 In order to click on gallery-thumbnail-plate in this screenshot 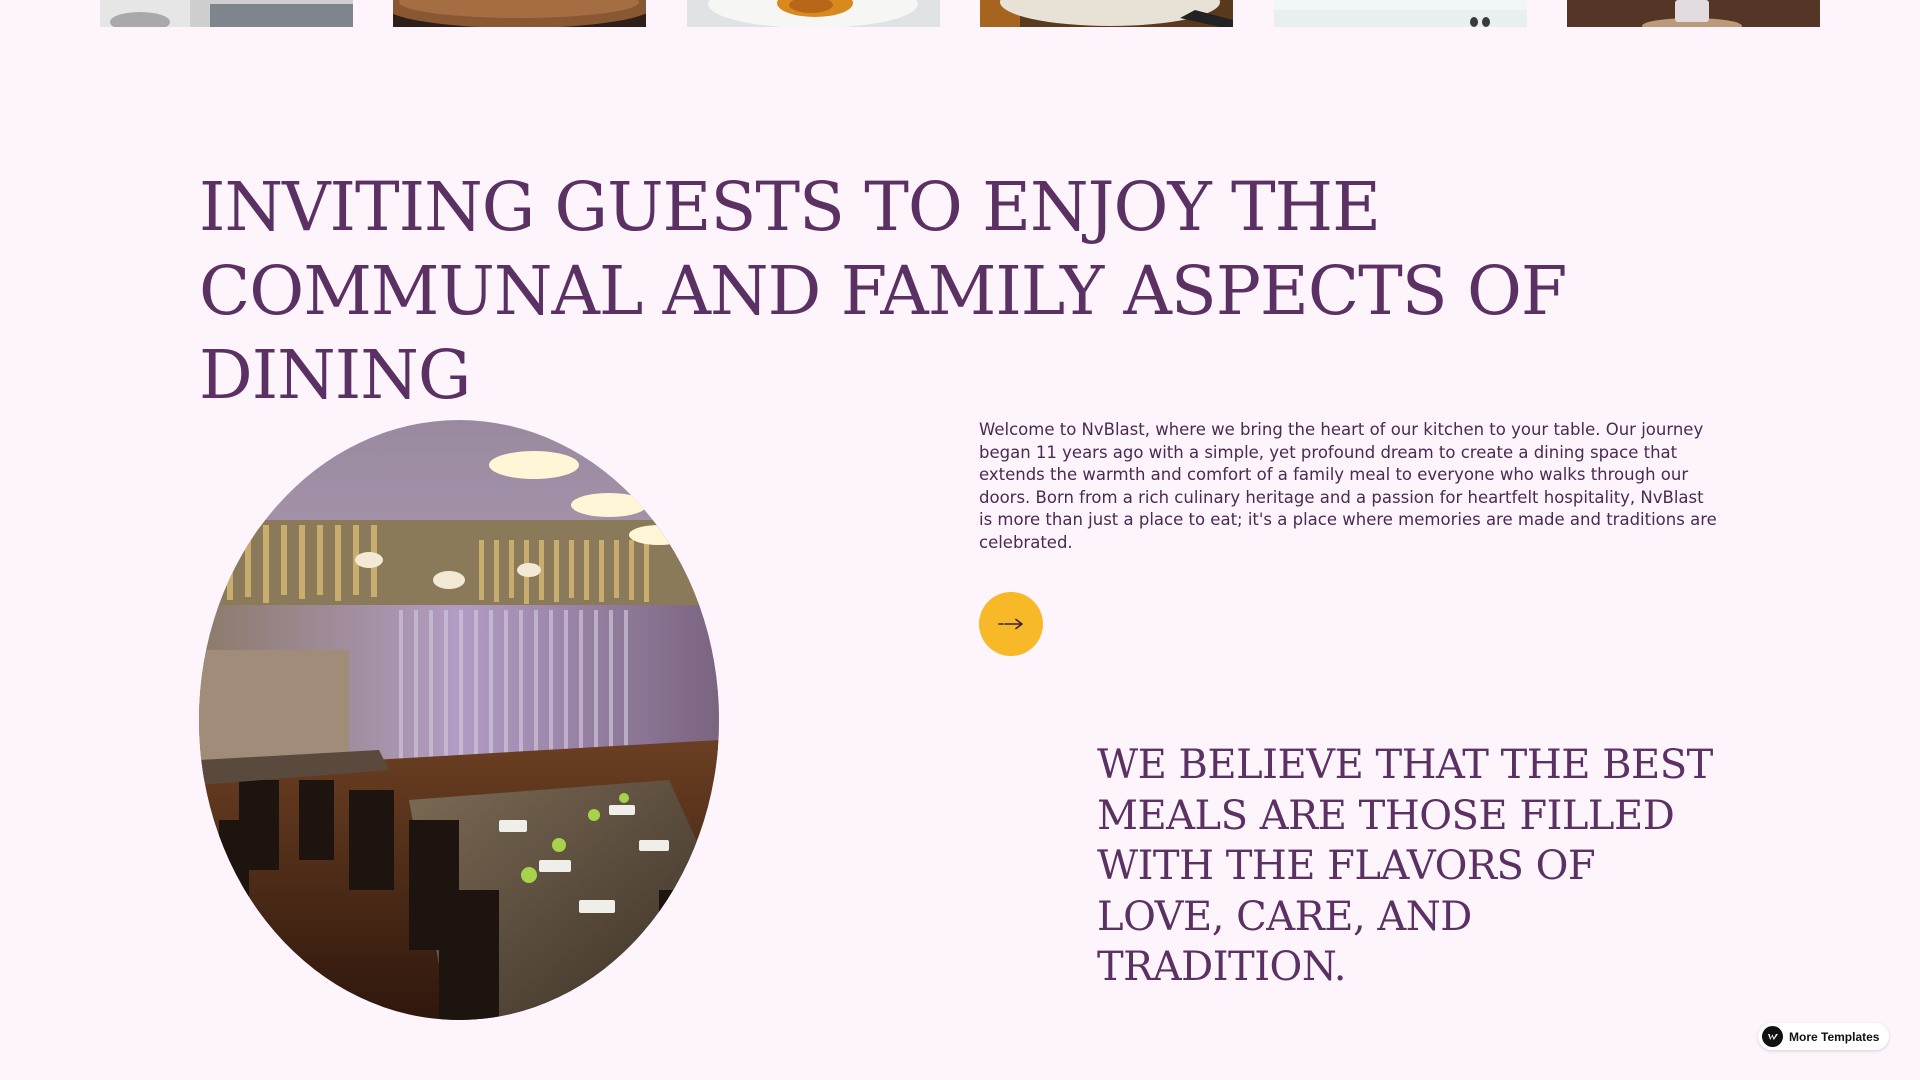, I will do `click(1106, 13)`.